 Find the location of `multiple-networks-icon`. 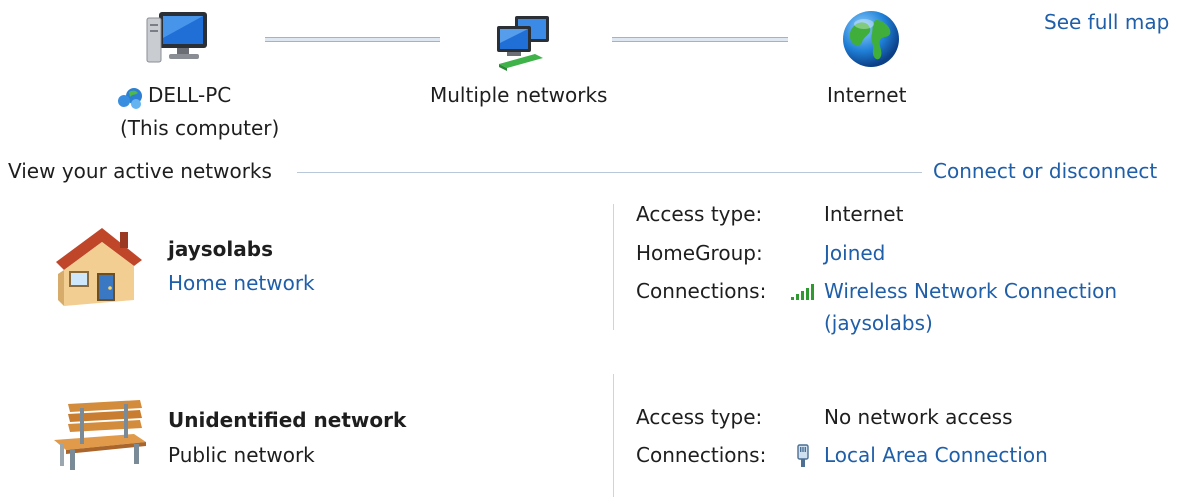

multiple-networks-icon is located at coordinates (524, 41).